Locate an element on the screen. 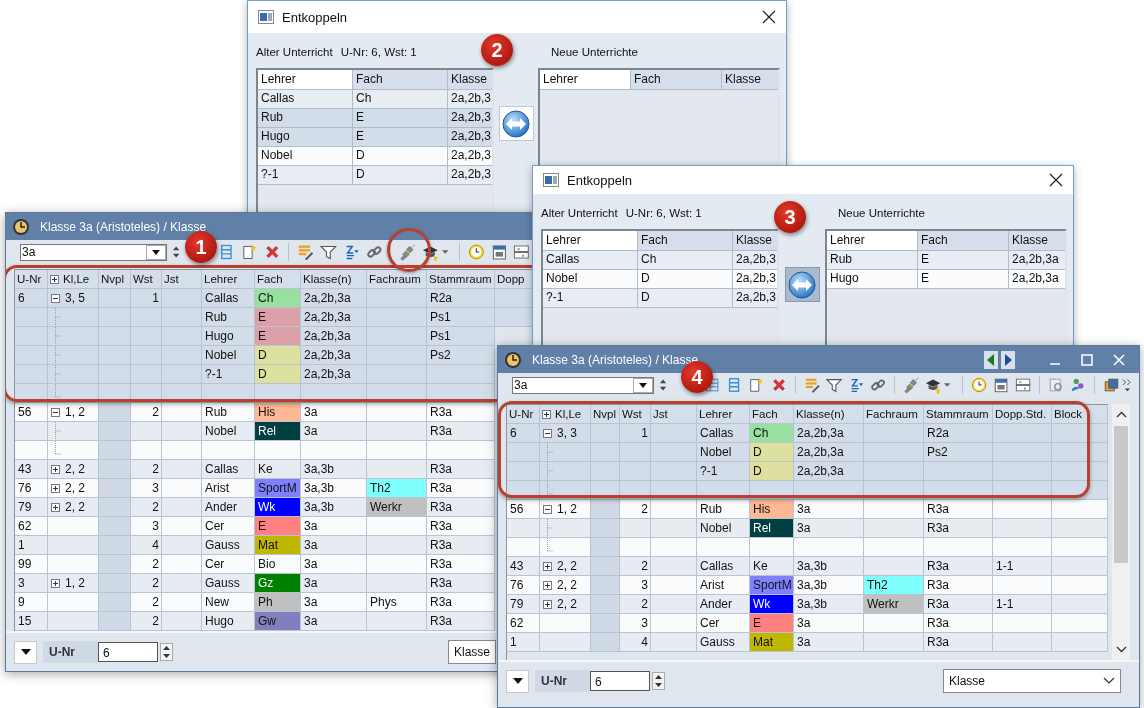  previous-button is located at coordinates (991, 359).